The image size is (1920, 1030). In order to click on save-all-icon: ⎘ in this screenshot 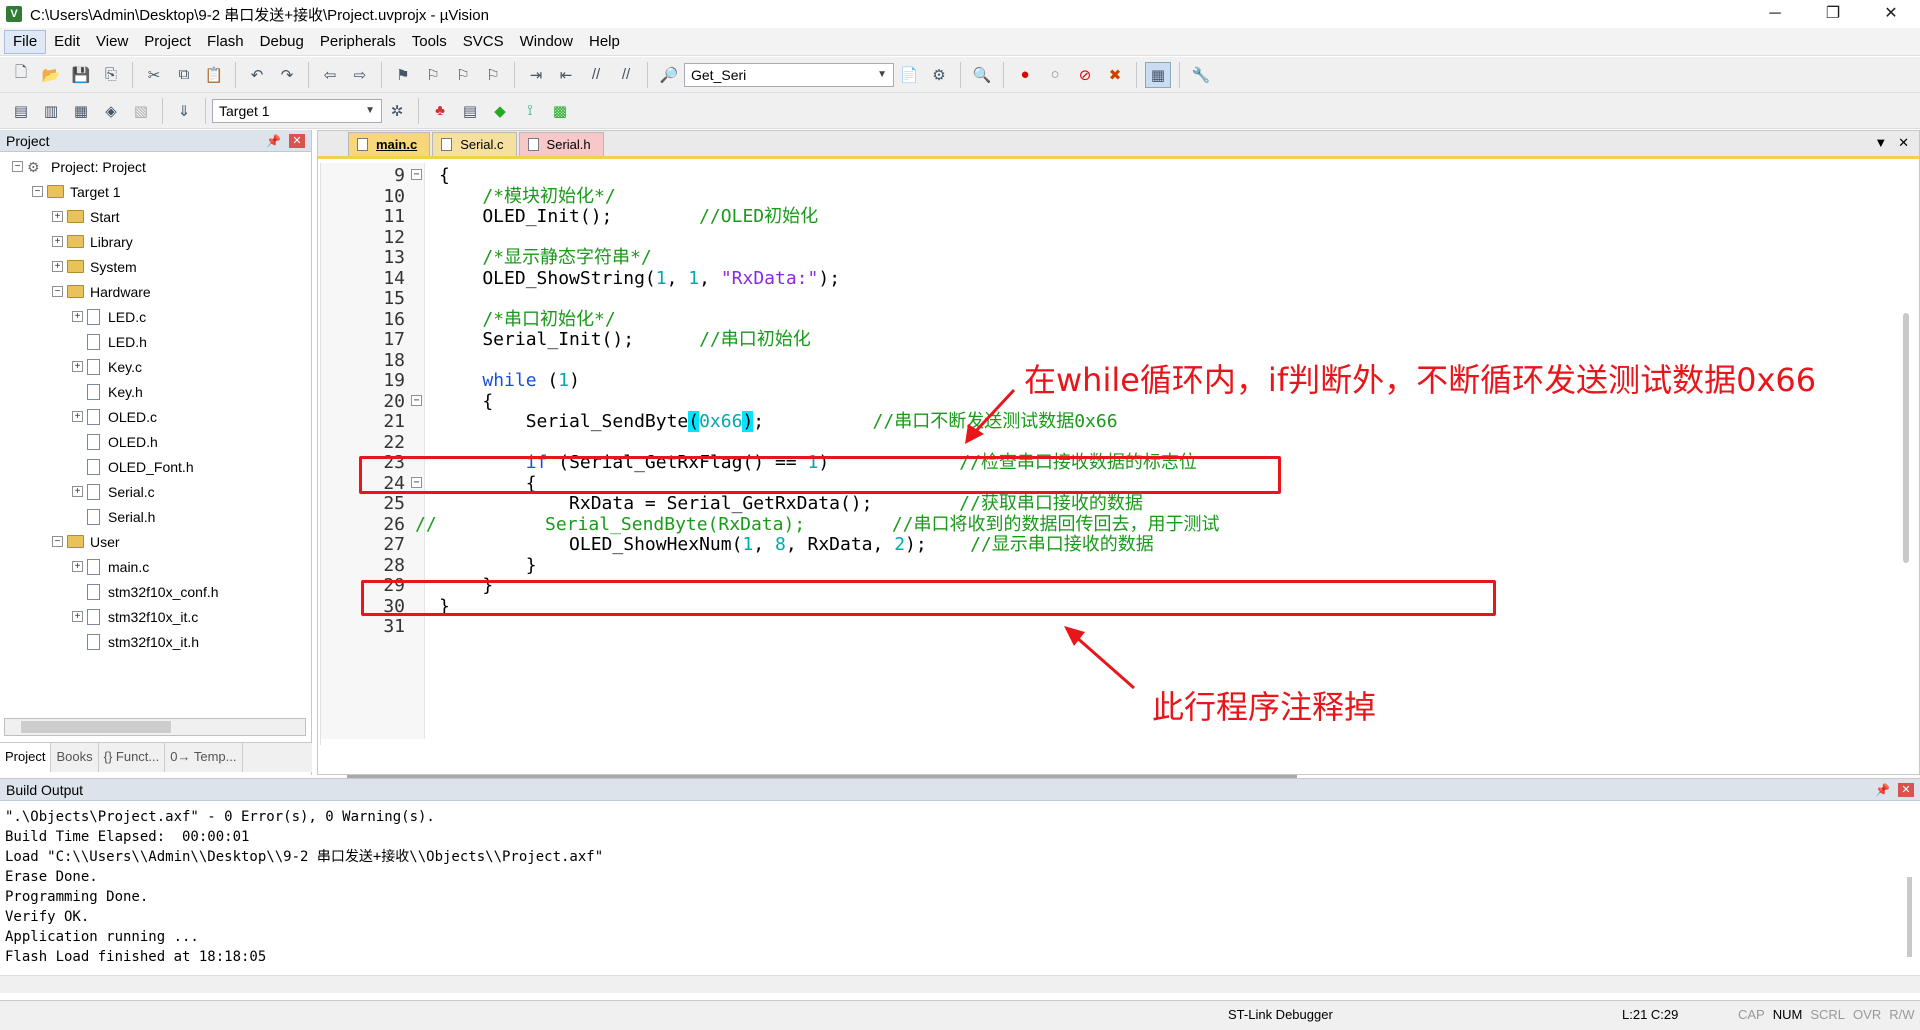, I will do `click(111, 75)`.